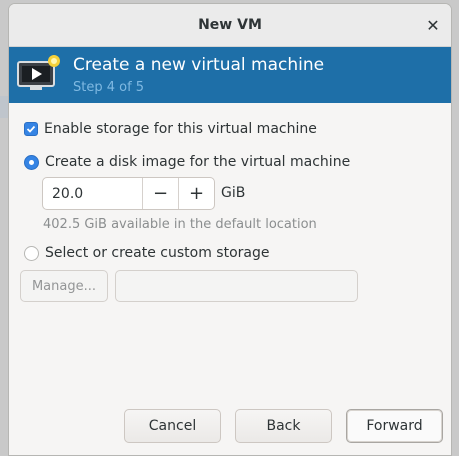  I want to click on custom-storage-path-input, so click(236, 286).